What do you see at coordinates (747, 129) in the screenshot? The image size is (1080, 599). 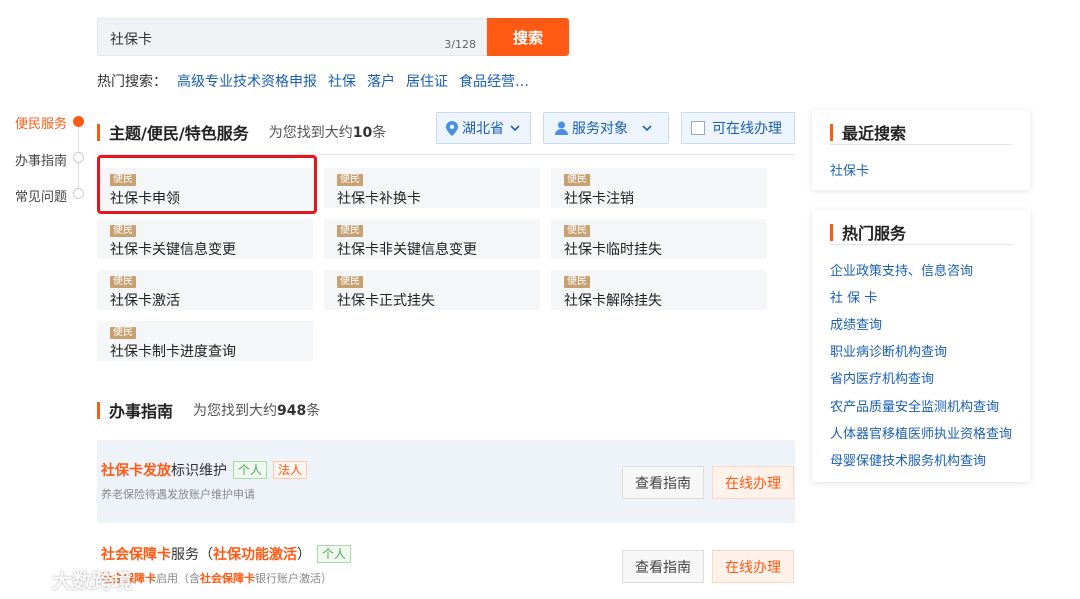 I see `online-filter-label: 可在线办理` at bounding box center [747, 129].